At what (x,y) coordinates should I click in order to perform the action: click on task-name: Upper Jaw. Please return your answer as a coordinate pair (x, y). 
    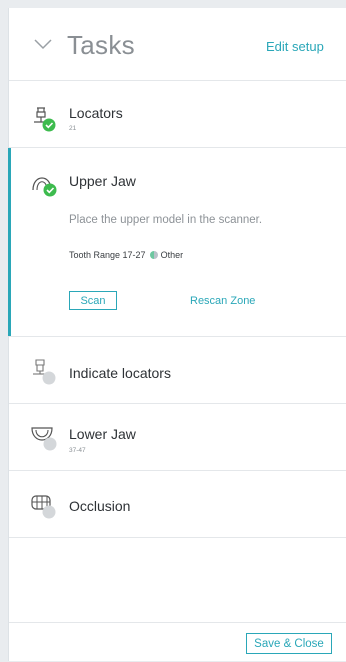
    Looking at the image, I should click on (102, 181).